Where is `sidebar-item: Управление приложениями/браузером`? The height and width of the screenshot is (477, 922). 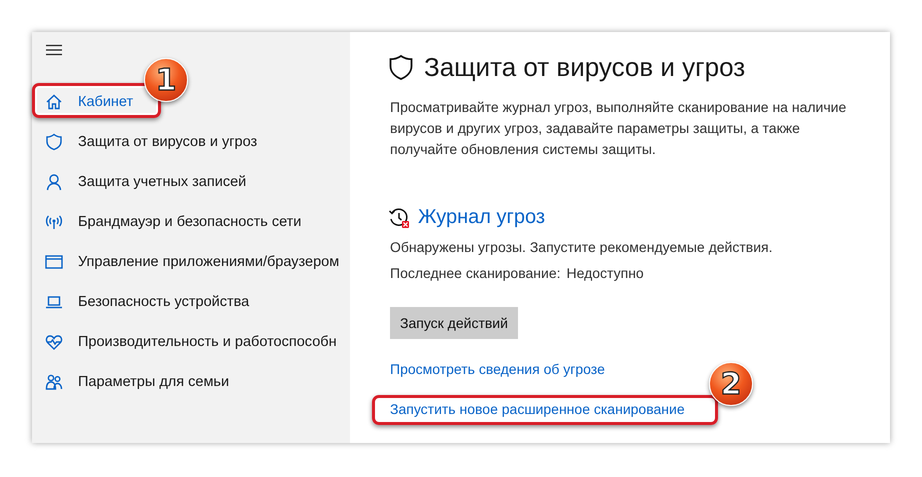
sidebar-item: Управление приложениями/браузером is located at coordinates (186, 262).